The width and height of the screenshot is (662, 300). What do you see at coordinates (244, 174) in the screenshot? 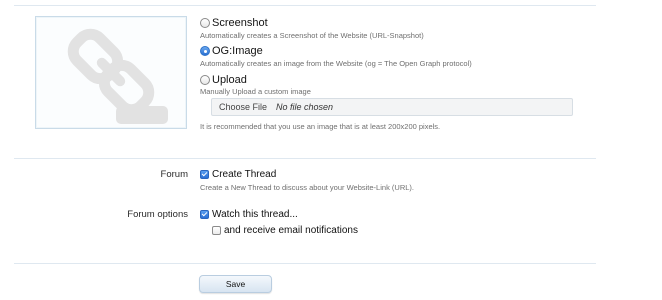
I see `create-thread-label: Create Thread` at bounding box center [244, 174].